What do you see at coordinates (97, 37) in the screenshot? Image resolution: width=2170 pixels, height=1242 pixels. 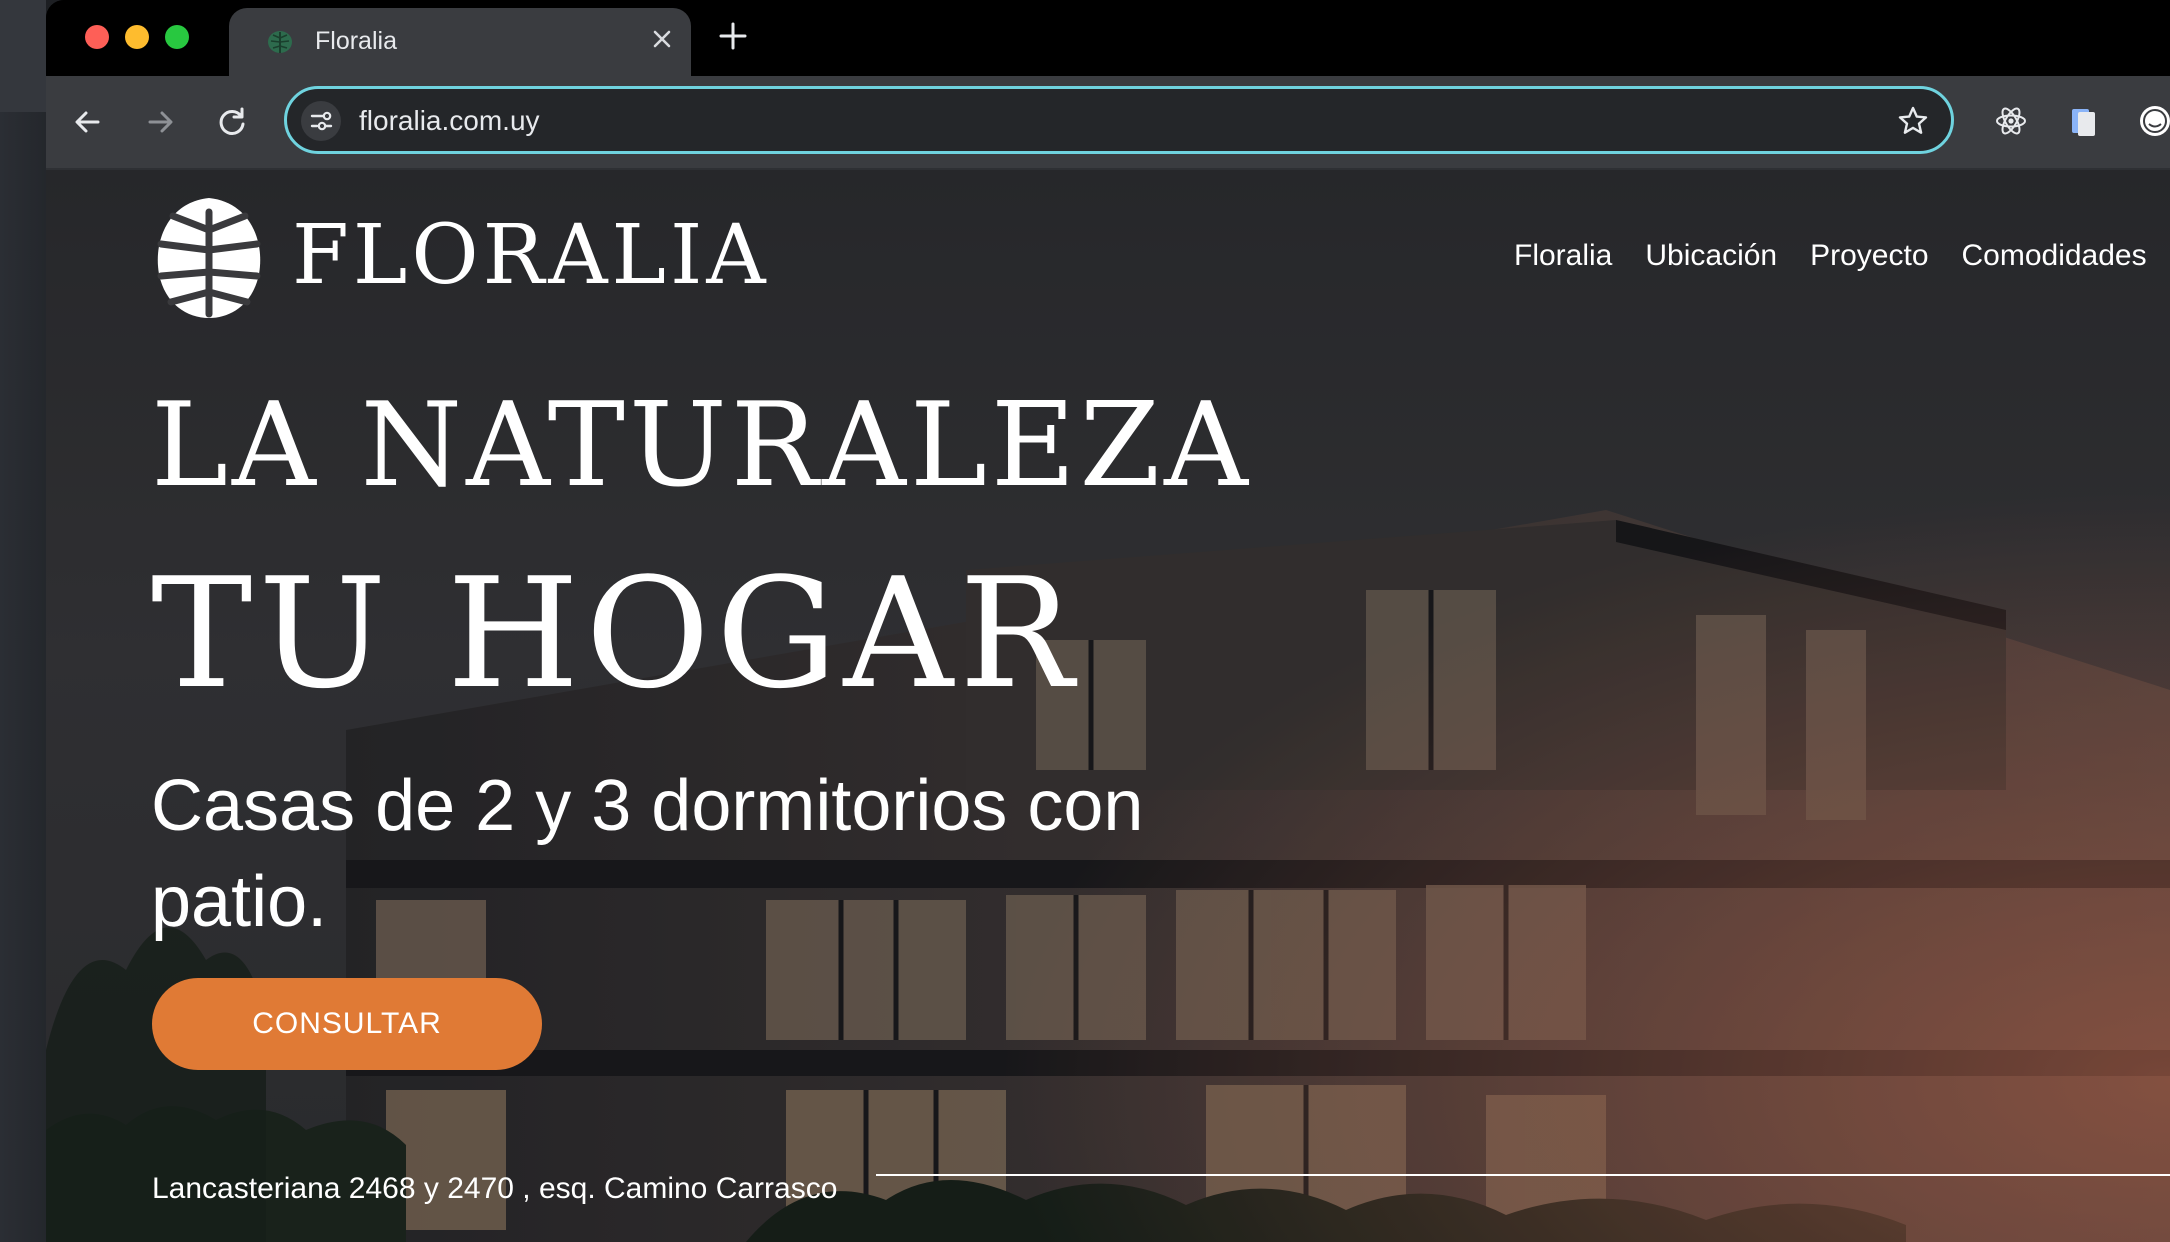 I see `close-window-button` at bounding box center [97, 37].